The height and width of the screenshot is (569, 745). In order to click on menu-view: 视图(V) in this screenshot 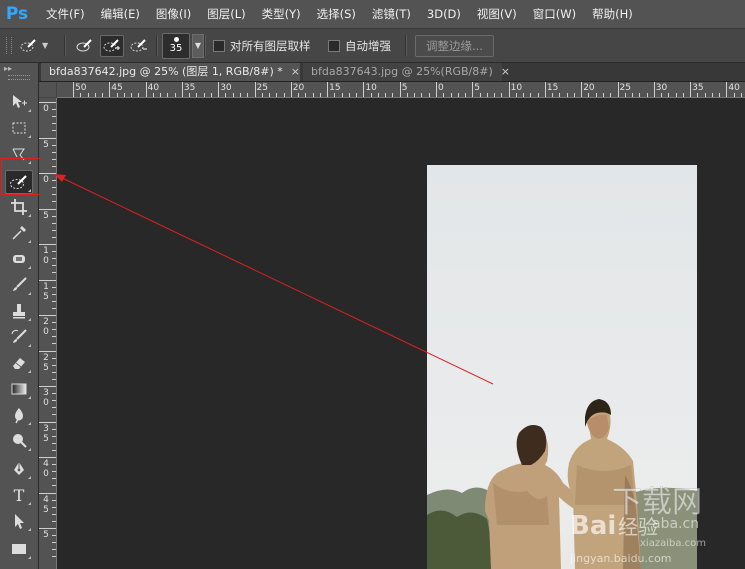, I will do `click(497, 14)`.